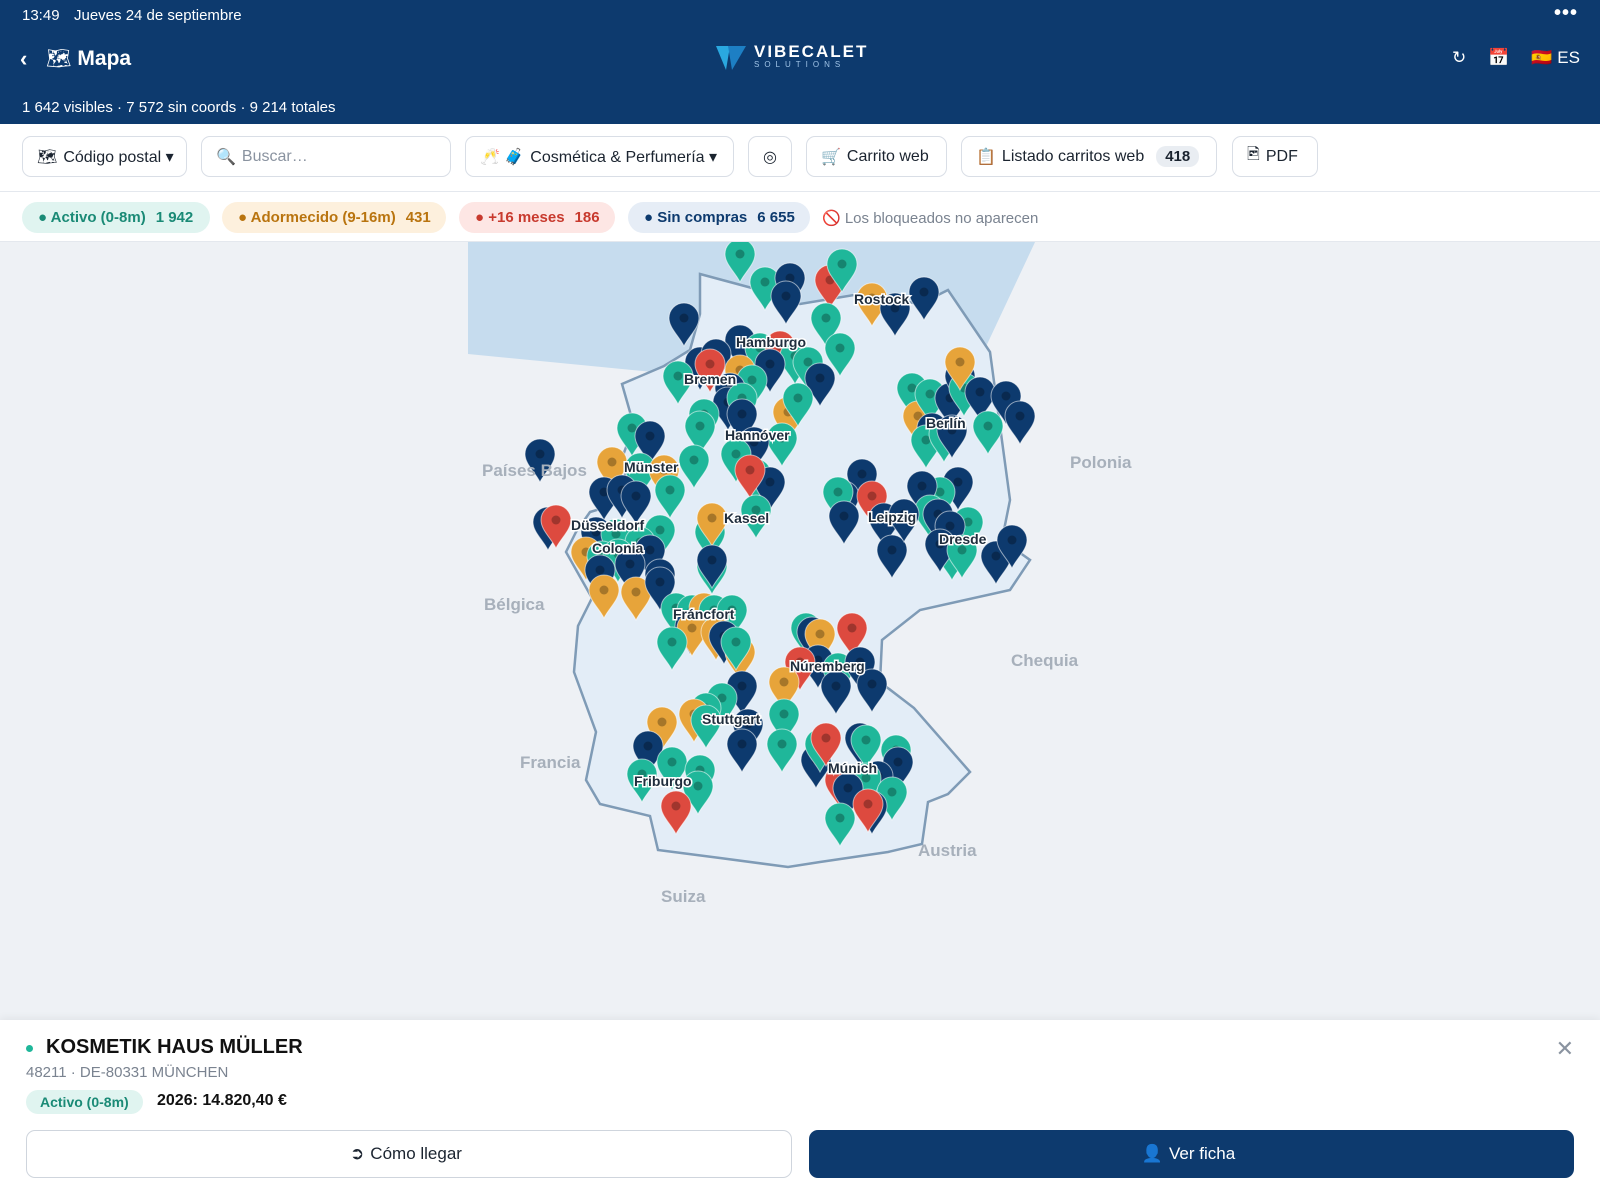 The image size is (1600, 1199). I want to click on city-label-hamburg: Hamburgo, so click(771, 342).